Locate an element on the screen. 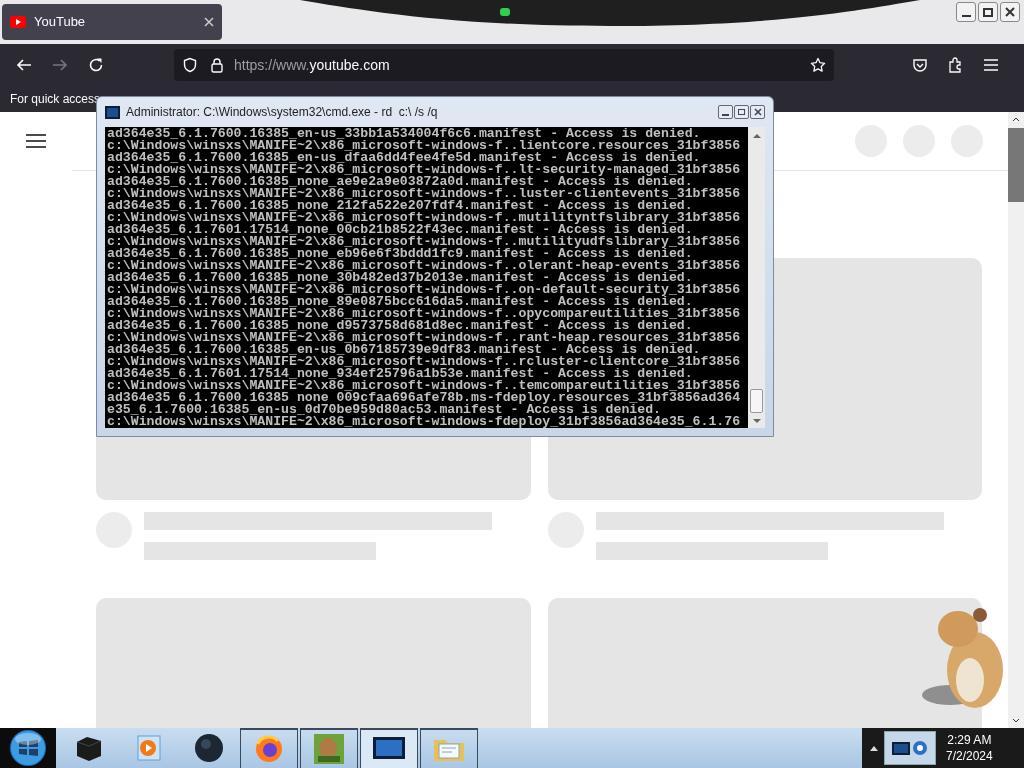  console-line: ad364e35_6.1.7600.16385_none_eb96e6f3bddd1fc9.manifest - Access is denied. is located at coordinates (400, 254).